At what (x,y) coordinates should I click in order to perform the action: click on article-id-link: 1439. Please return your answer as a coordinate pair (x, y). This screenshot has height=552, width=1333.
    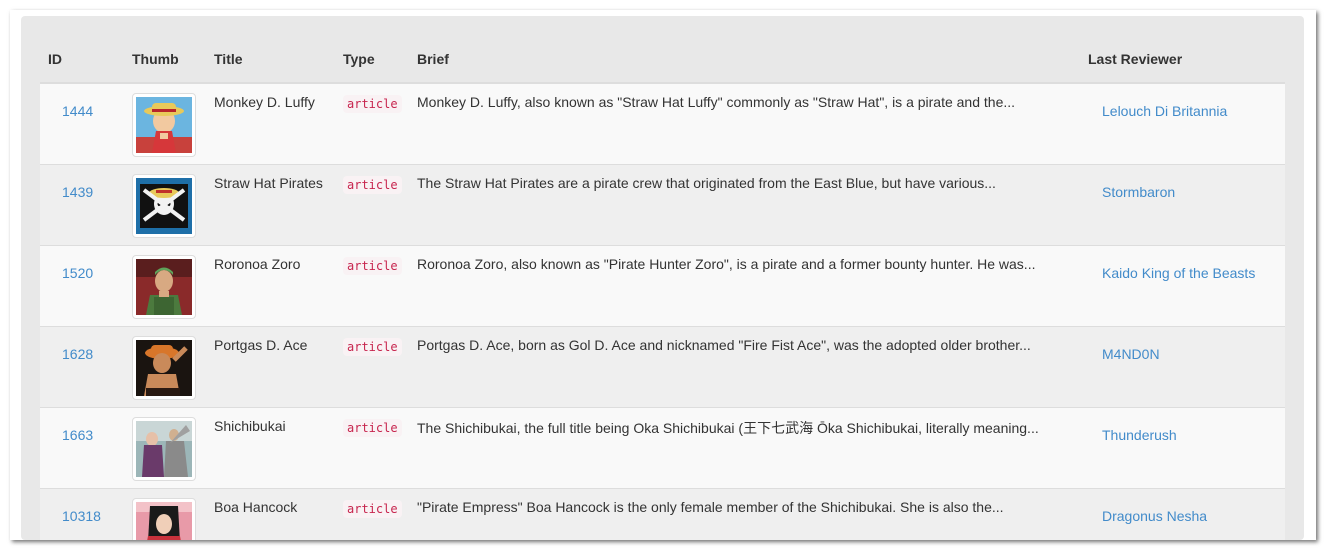
    Looking at the image, I should click on (77, 192).